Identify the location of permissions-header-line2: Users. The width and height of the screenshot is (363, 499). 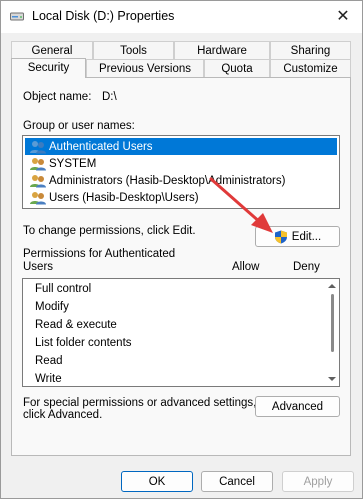
(38, 267).